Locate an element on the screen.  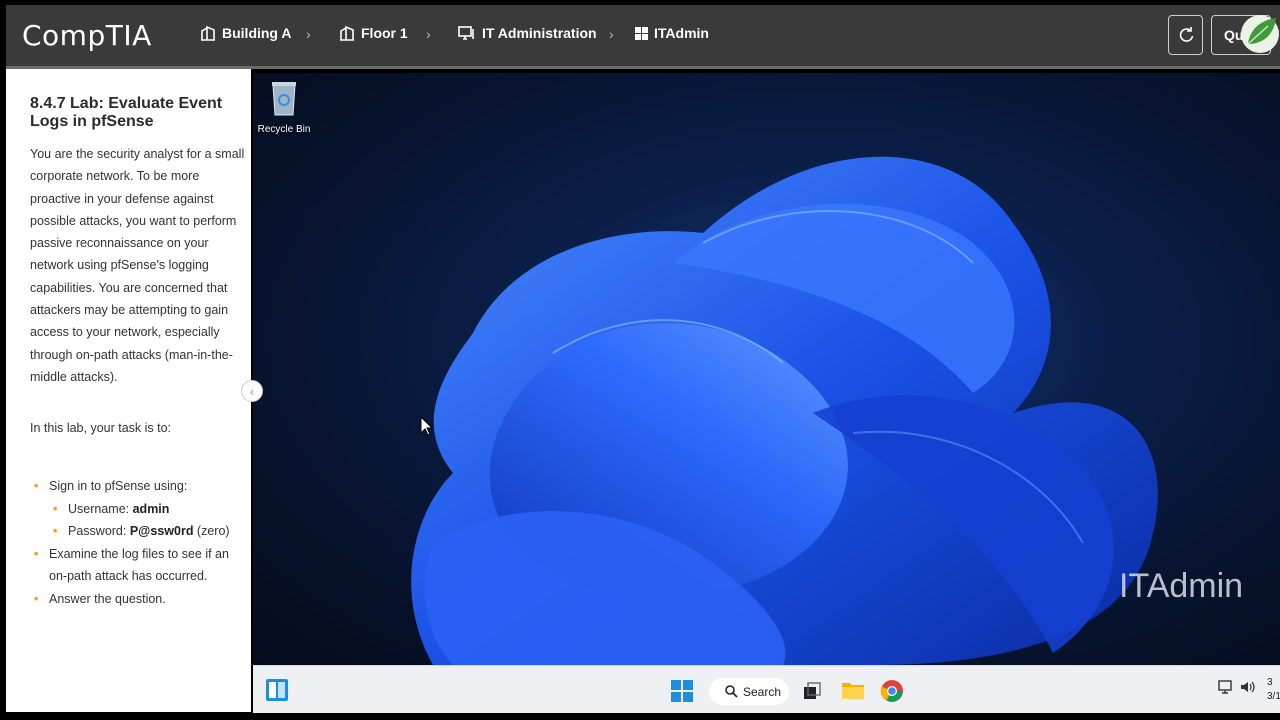
desktop-watermark: ITAdmin is located at coordinates (1181, 586).